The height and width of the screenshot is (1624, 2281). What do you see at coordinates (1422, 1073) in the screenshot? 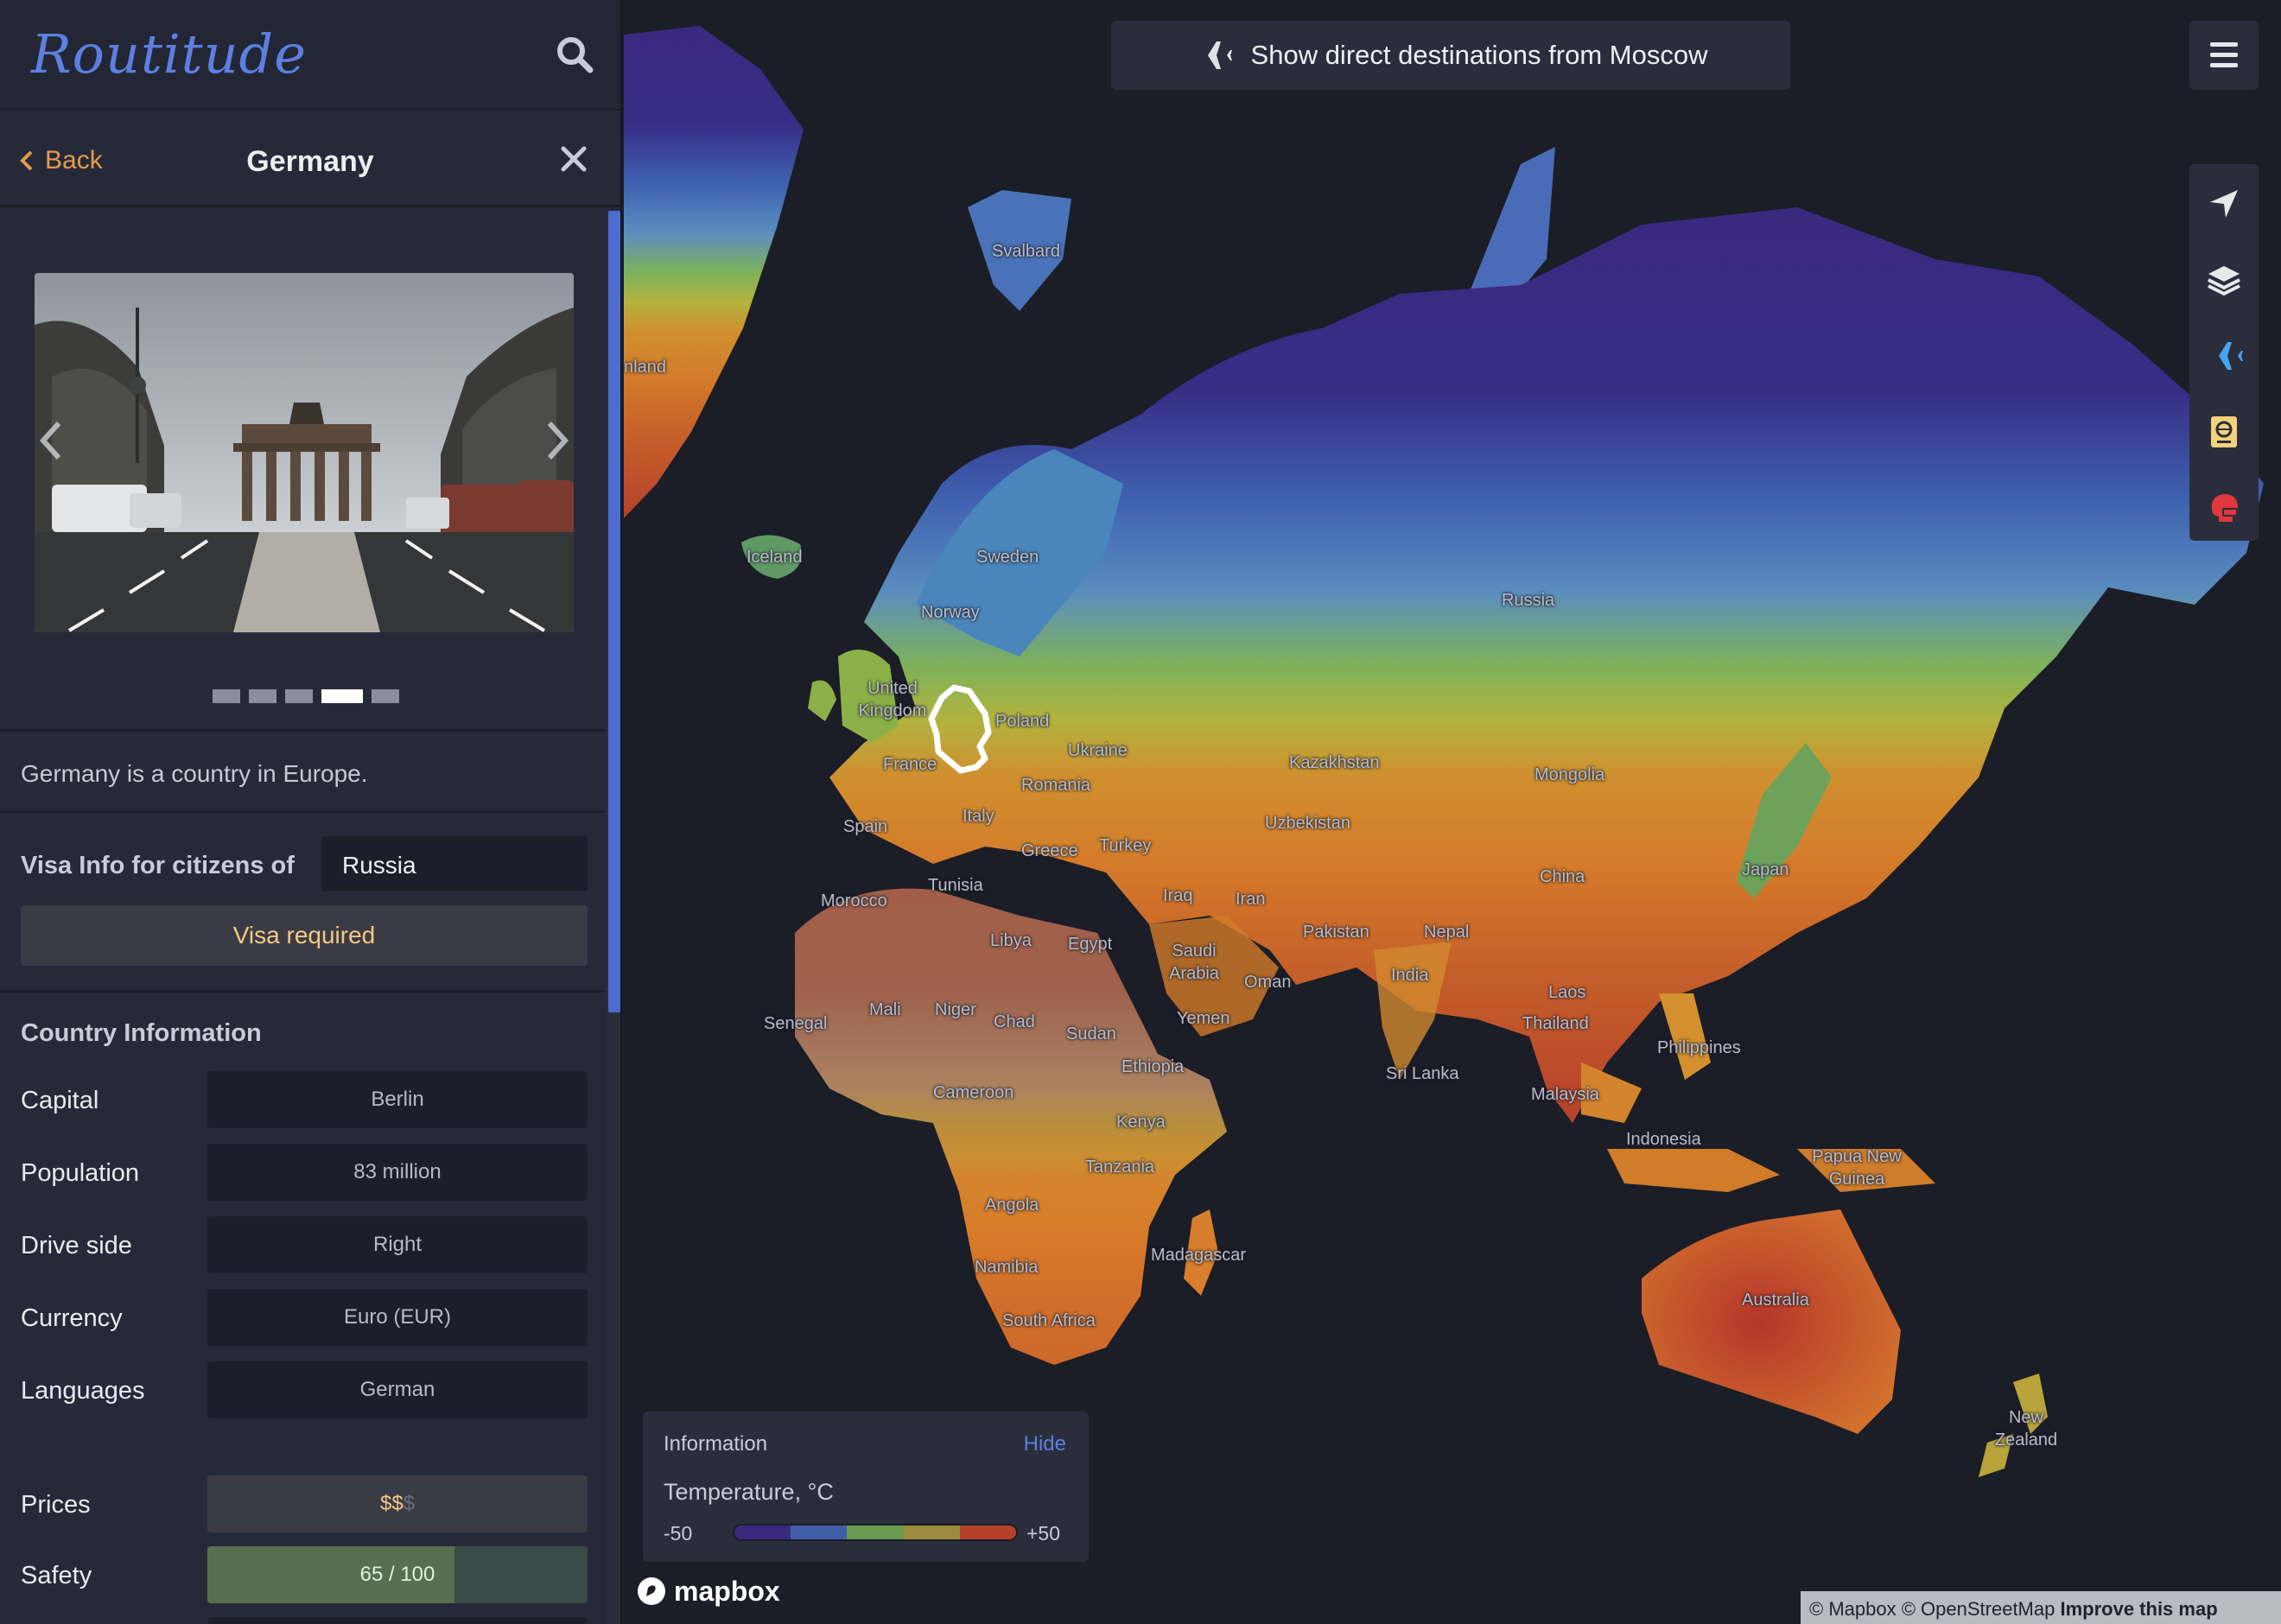
I see `map-label: Sri Lanka` at bounding box center [1422, 1073].